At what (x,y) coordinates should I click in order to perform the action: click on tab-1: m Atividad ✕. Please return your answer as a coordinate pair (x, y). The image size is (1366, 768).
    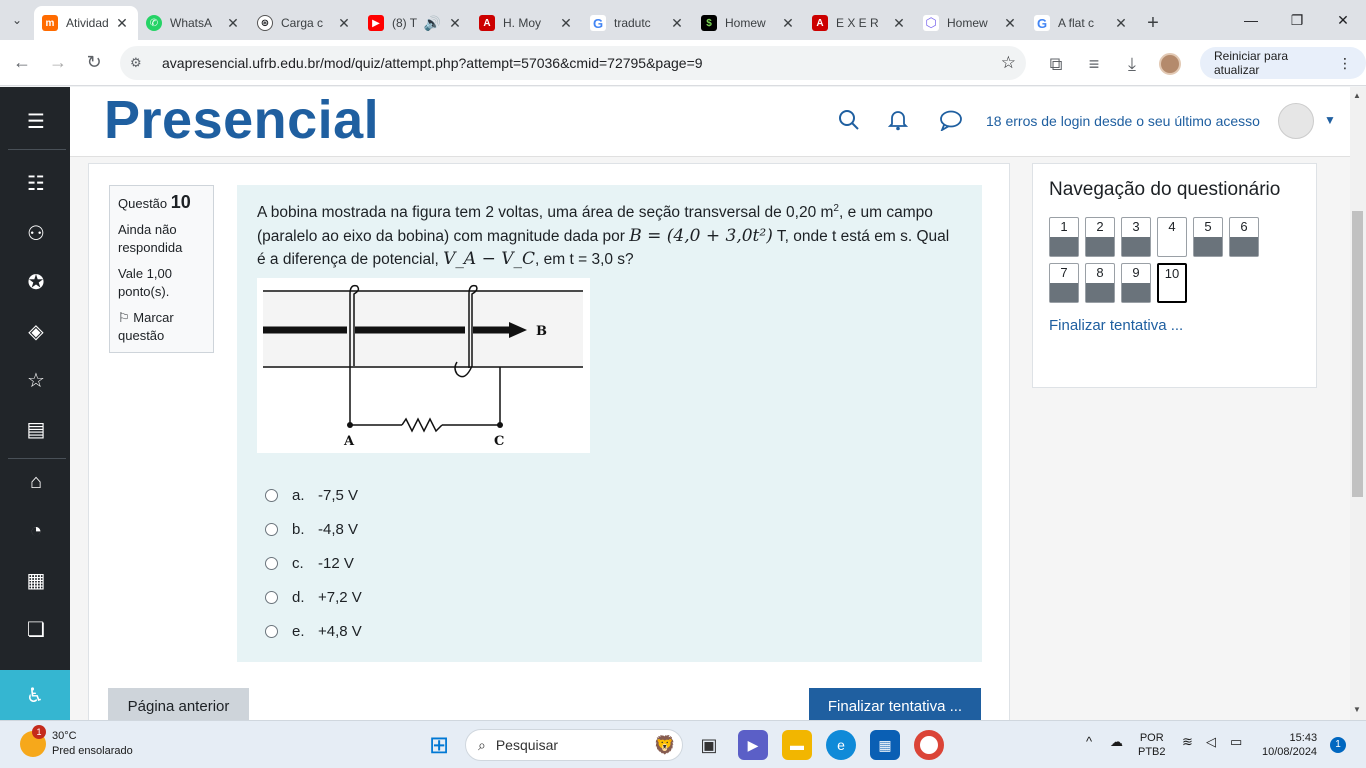
    Looking at the image, I should click on (86, 23).